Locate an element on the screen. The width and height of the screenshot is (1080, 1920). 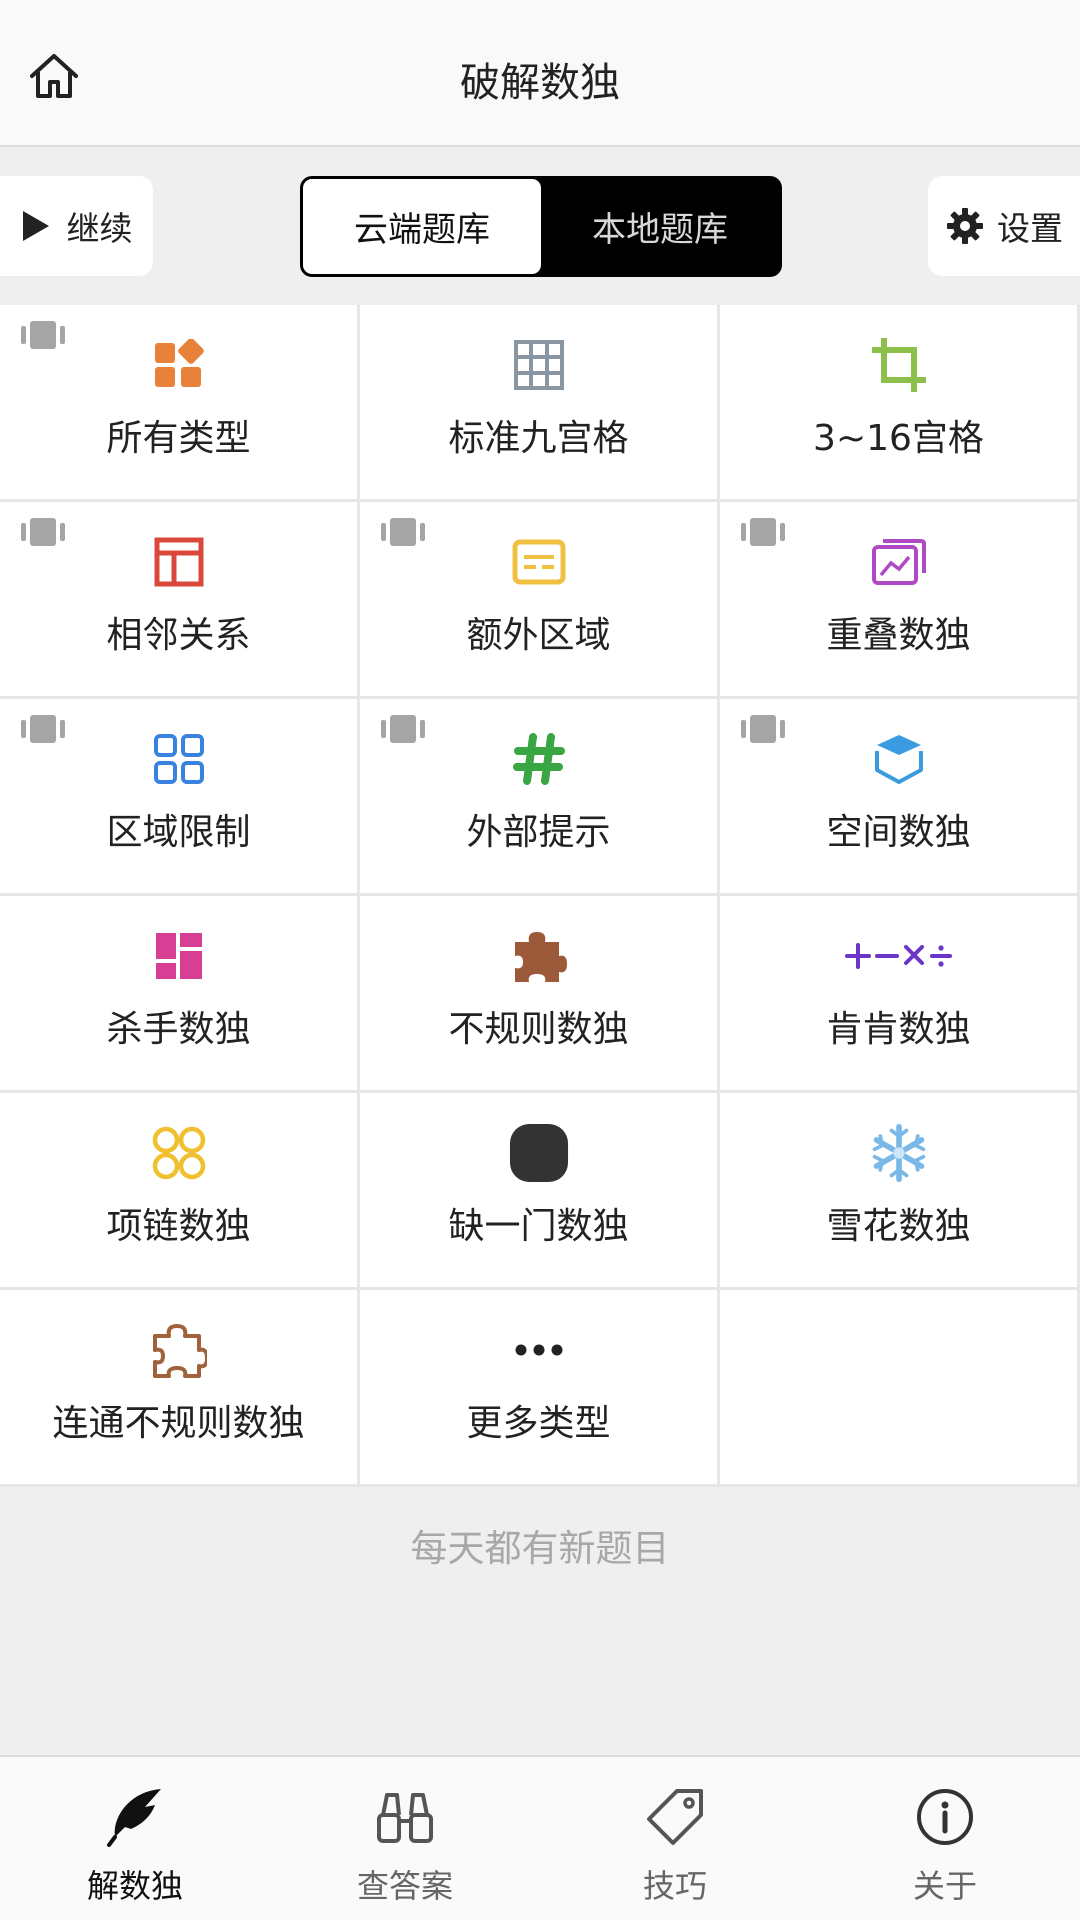
type-tile-outside-hint: 外部提示 is located at coordinates (540, 797).